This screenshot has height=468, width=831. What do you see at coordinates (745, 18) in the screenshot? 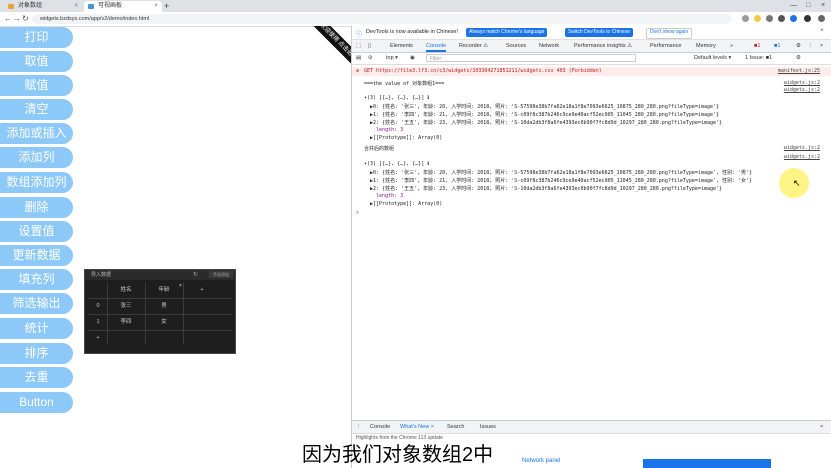
I see `share-icon` at bounding box center [745, 18].